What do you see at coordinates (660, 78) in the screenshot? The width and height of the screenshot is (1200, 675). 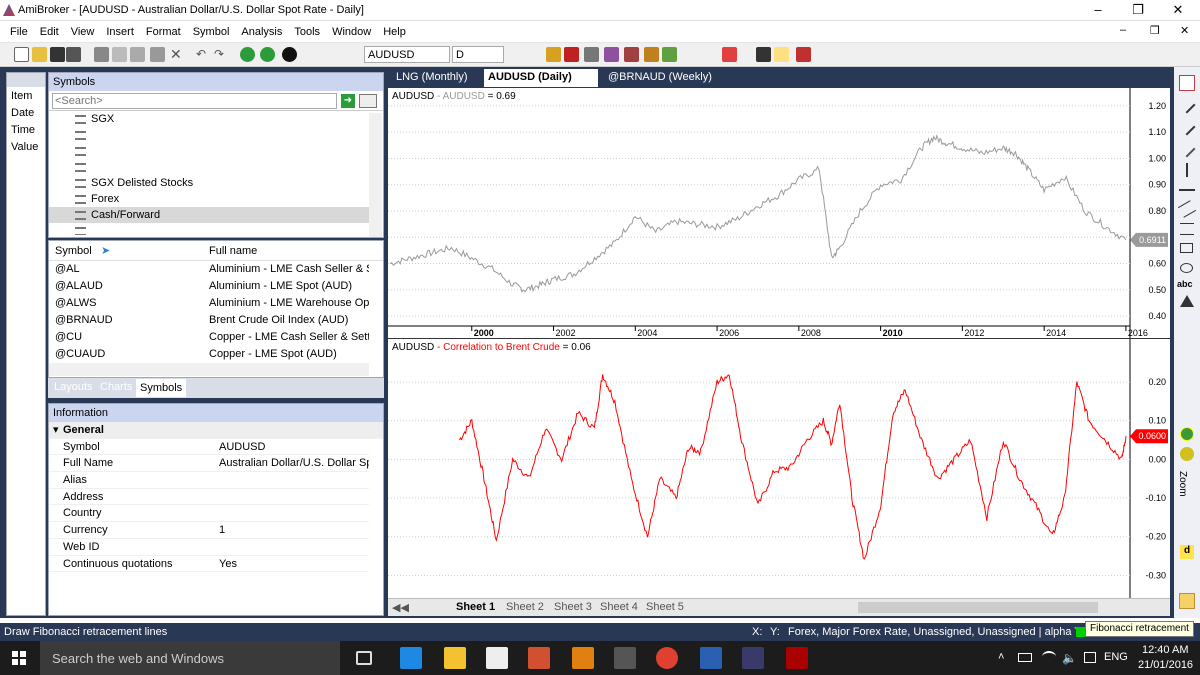 I see `tab-brnaud-weekly: @BRNAUD (Weekly)` at bounding box center [660, 78].